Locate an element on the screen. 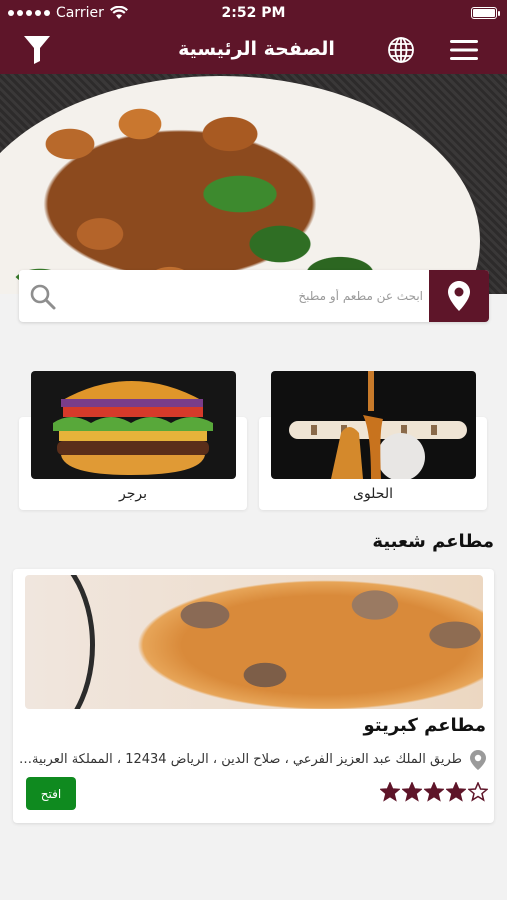  menu-button is located at coordinates (464, 50).